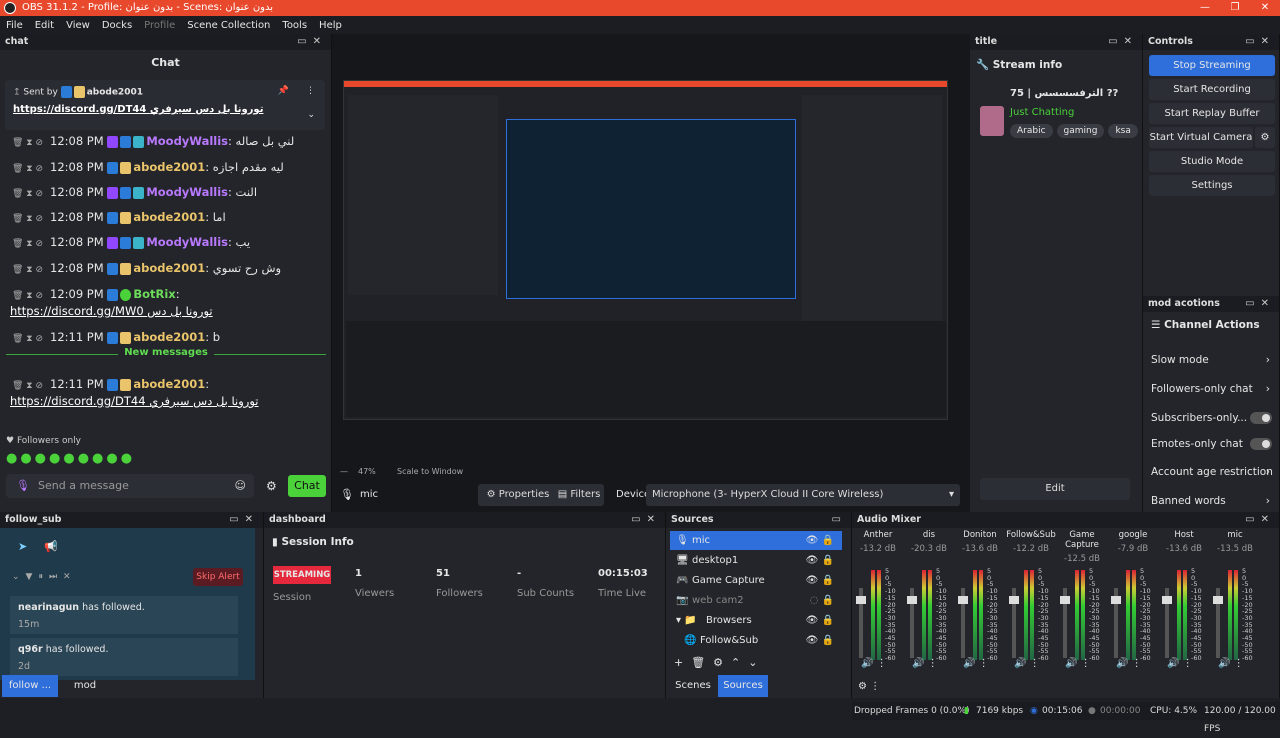 Image resolution: width=1280 pixels, height=738 pixels. Describe the element at coordinates (70, 458) in the screenshot. I see `emote-bar: ●●●●●●●●●` at that location.